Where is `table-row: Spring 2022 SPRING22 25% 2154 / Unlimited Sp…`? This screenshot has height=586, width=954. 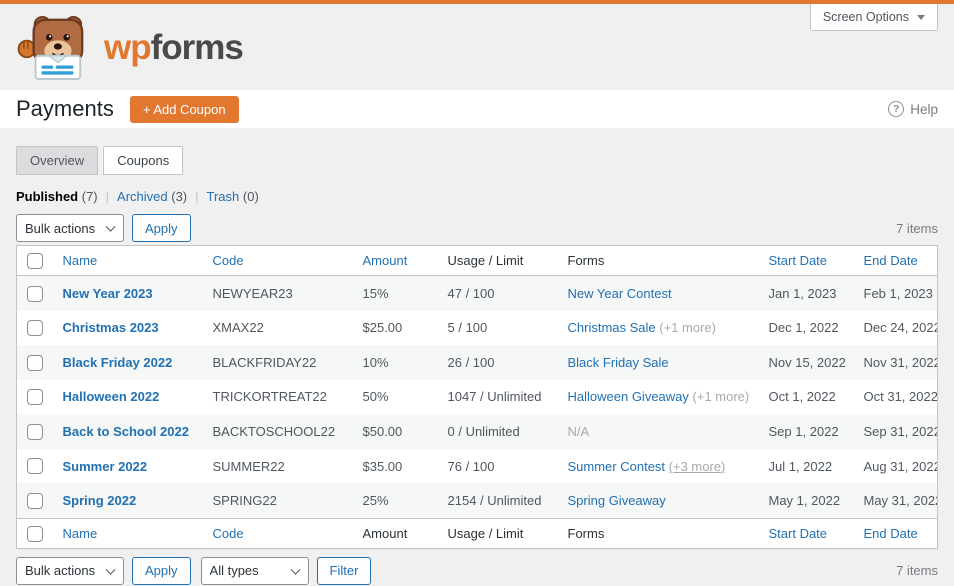
table-row: Spring 2022 SPRING22 25% 2154 / Unlimited Sp… is located at coordinates (477, 501).